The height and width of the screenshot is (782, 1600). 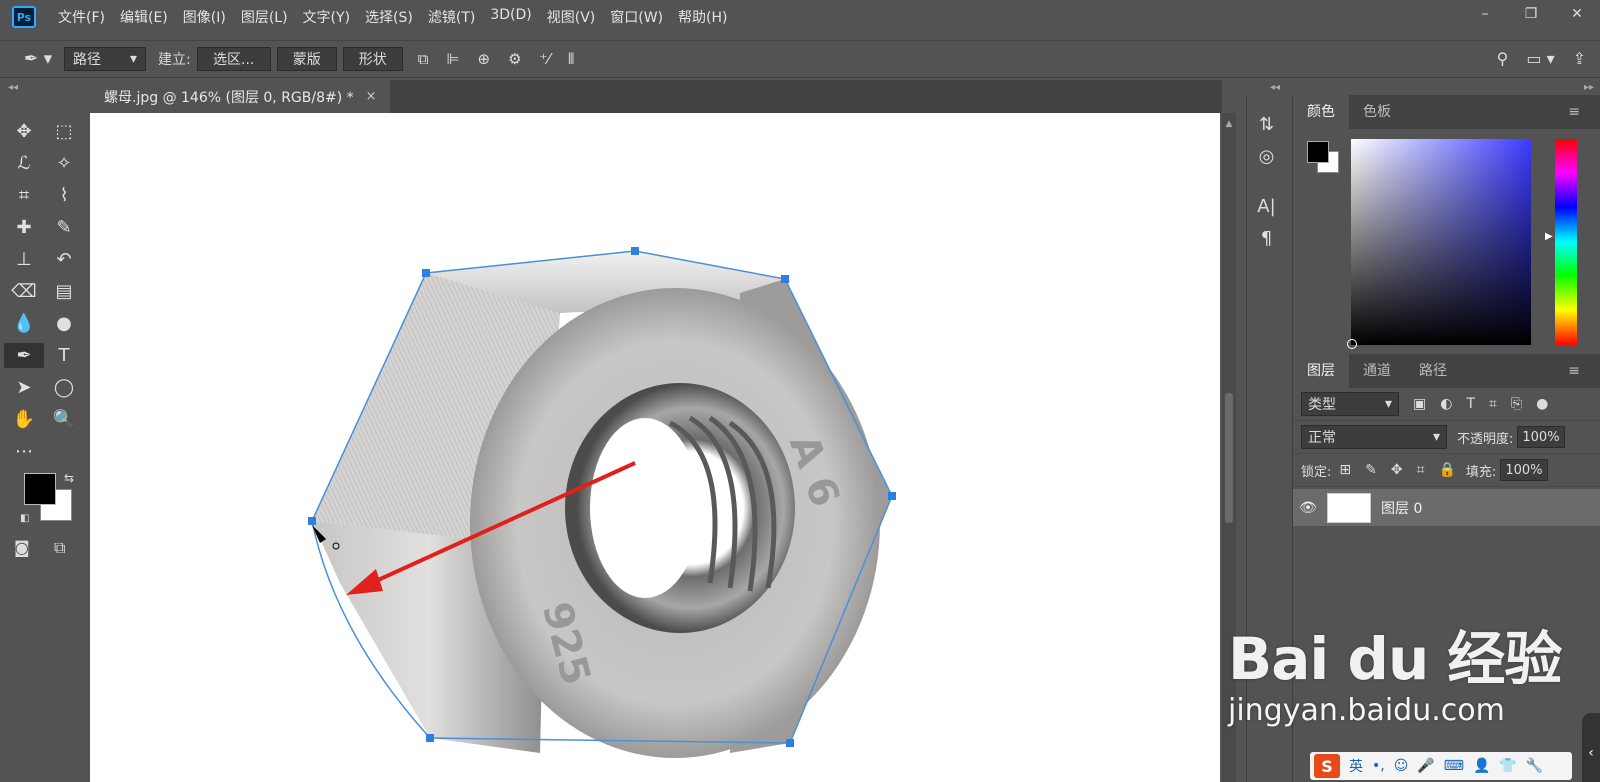 What do you see at coordinates (1574, 112) in the screenshot?
I see `panel-menu-icon: ≡` at bounding box center [1574, 112].